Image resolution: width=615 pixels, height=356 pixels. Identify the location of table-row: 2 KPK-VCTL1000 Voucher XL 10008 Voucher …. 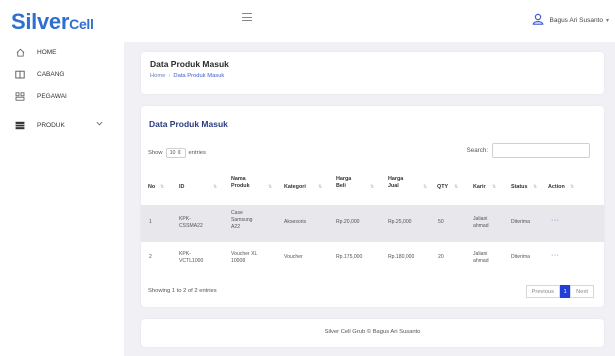
(372, 258).